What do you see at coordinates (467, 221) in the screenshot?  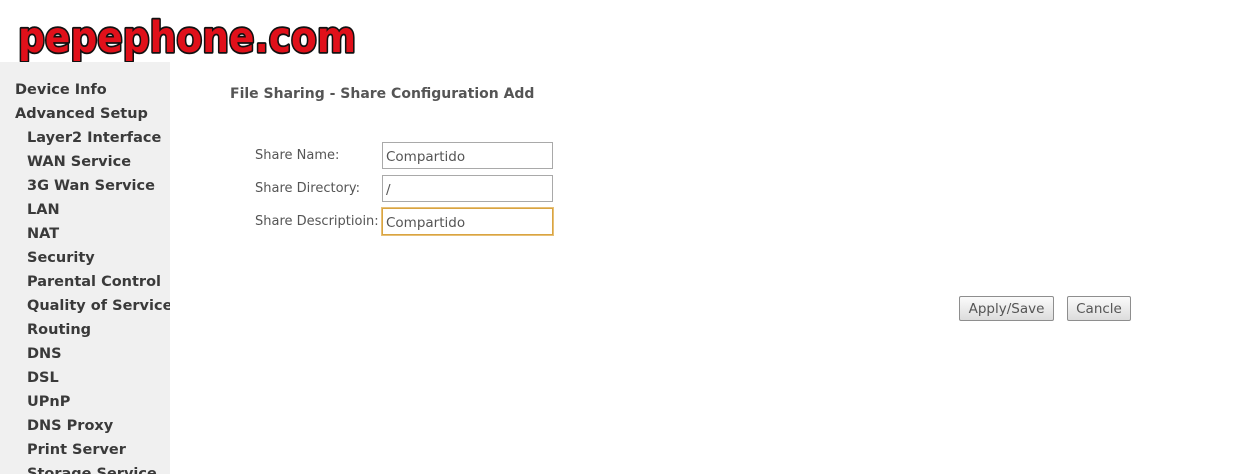 I see `share-description-input` at bounding box center [467, 221].